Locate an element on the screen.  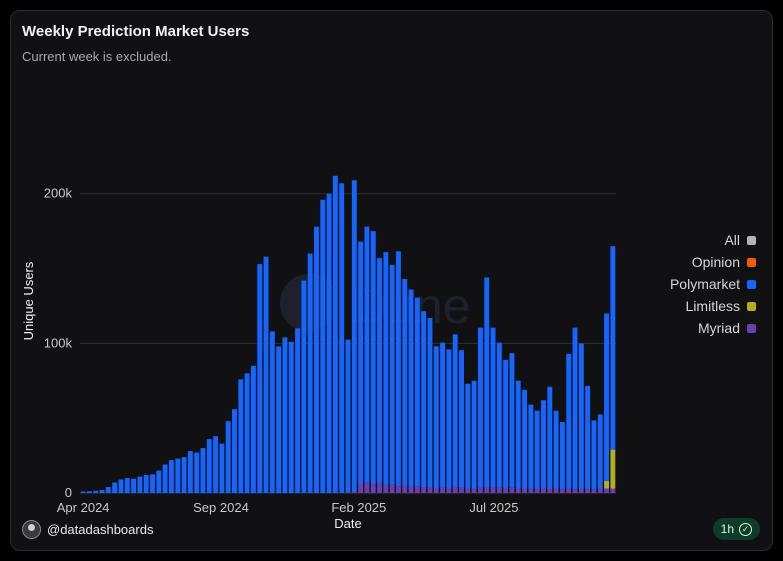
refresh-interval: 1h is located at coordinates (727, 529).